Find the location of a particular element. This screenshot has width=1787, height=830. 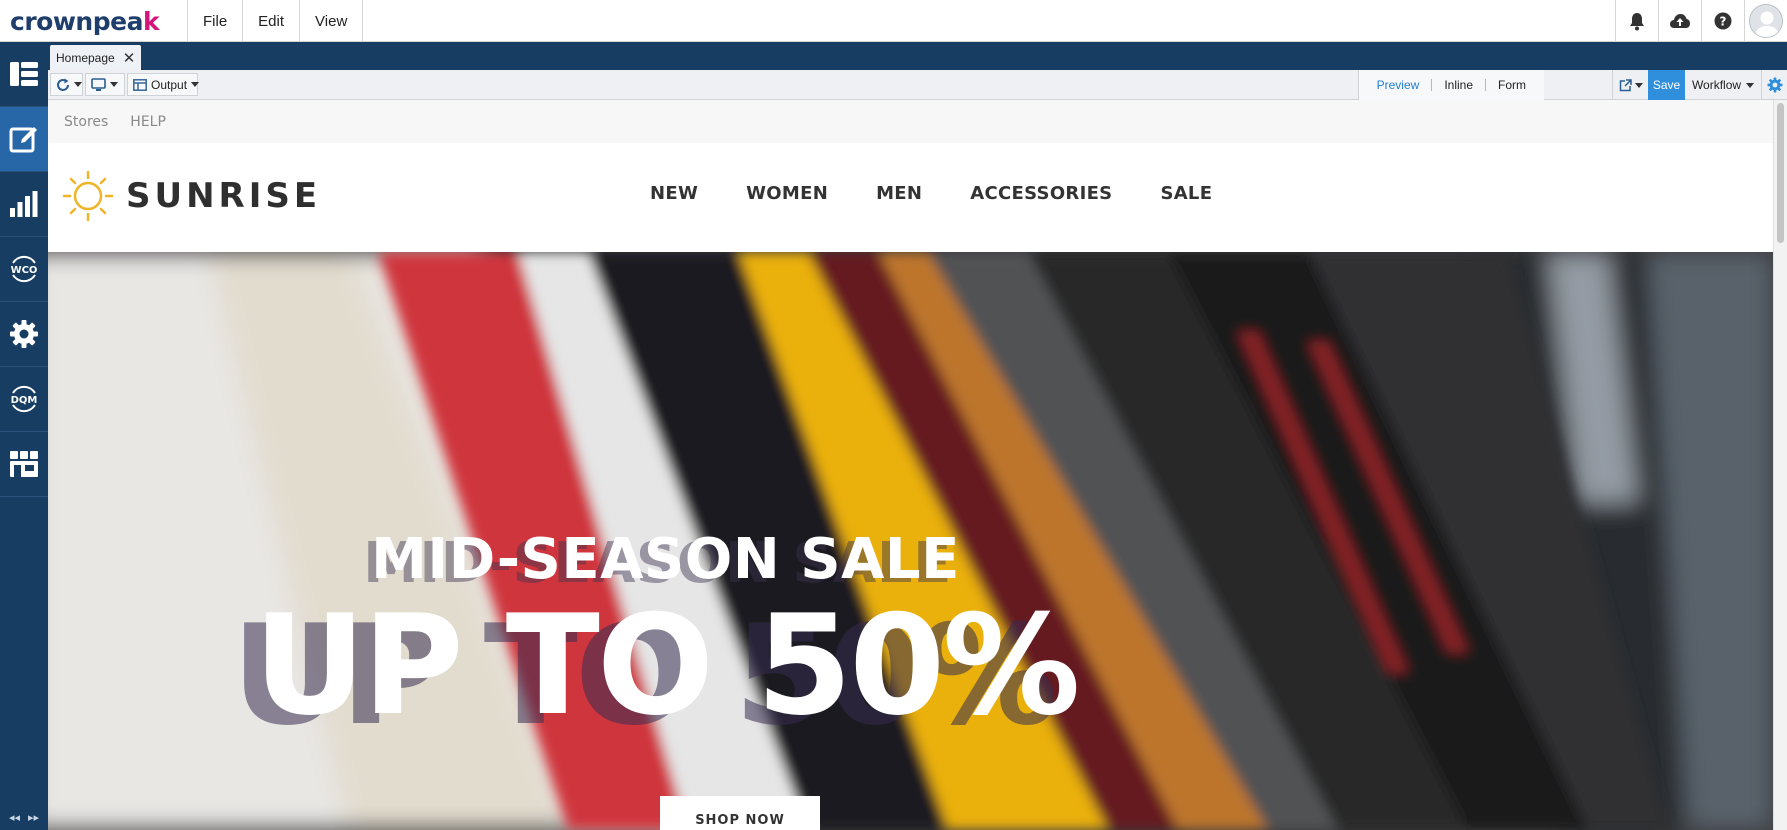

external-link-icon is located at coordinates (1625, 84).